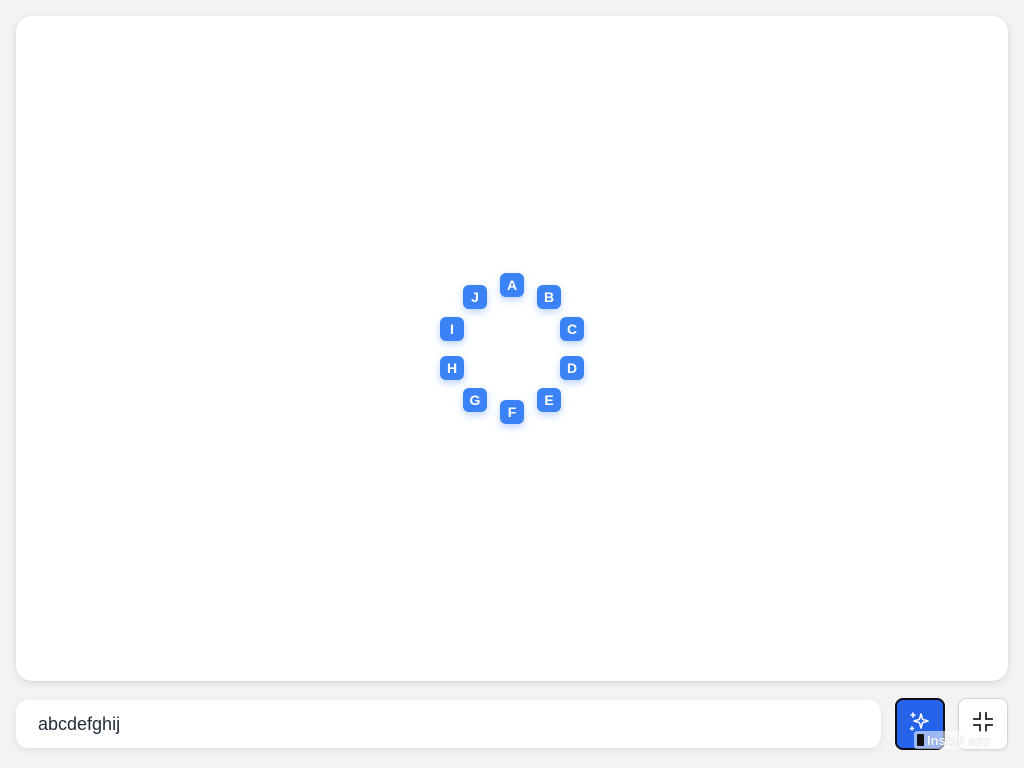  I want to click on node-d: D, so click(572, 368).